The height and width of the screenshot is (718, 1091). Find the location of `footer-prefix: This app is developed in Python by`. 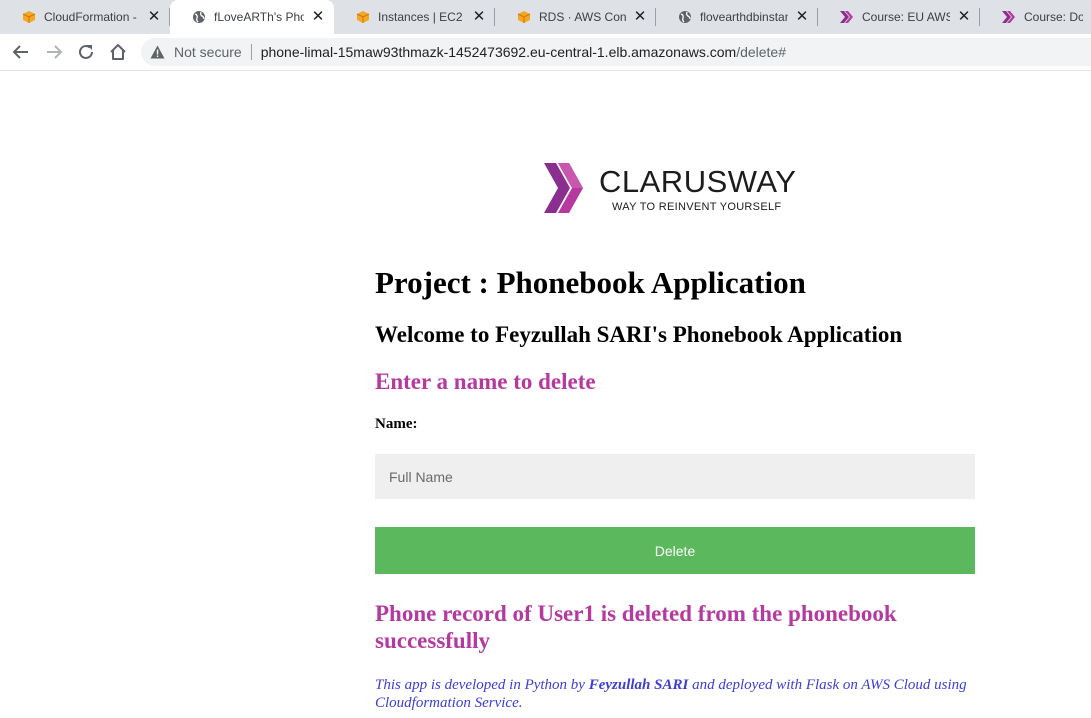

footer-prefix: This app is developed in Python by is located at coordinates (482, 685).